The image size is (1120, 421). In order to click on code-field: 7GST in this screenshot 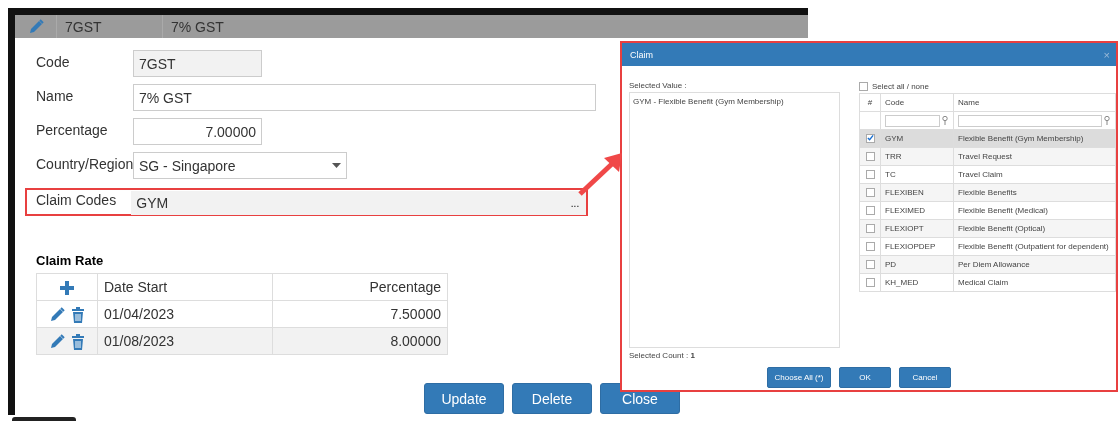, I will do `click(197, 63)`.